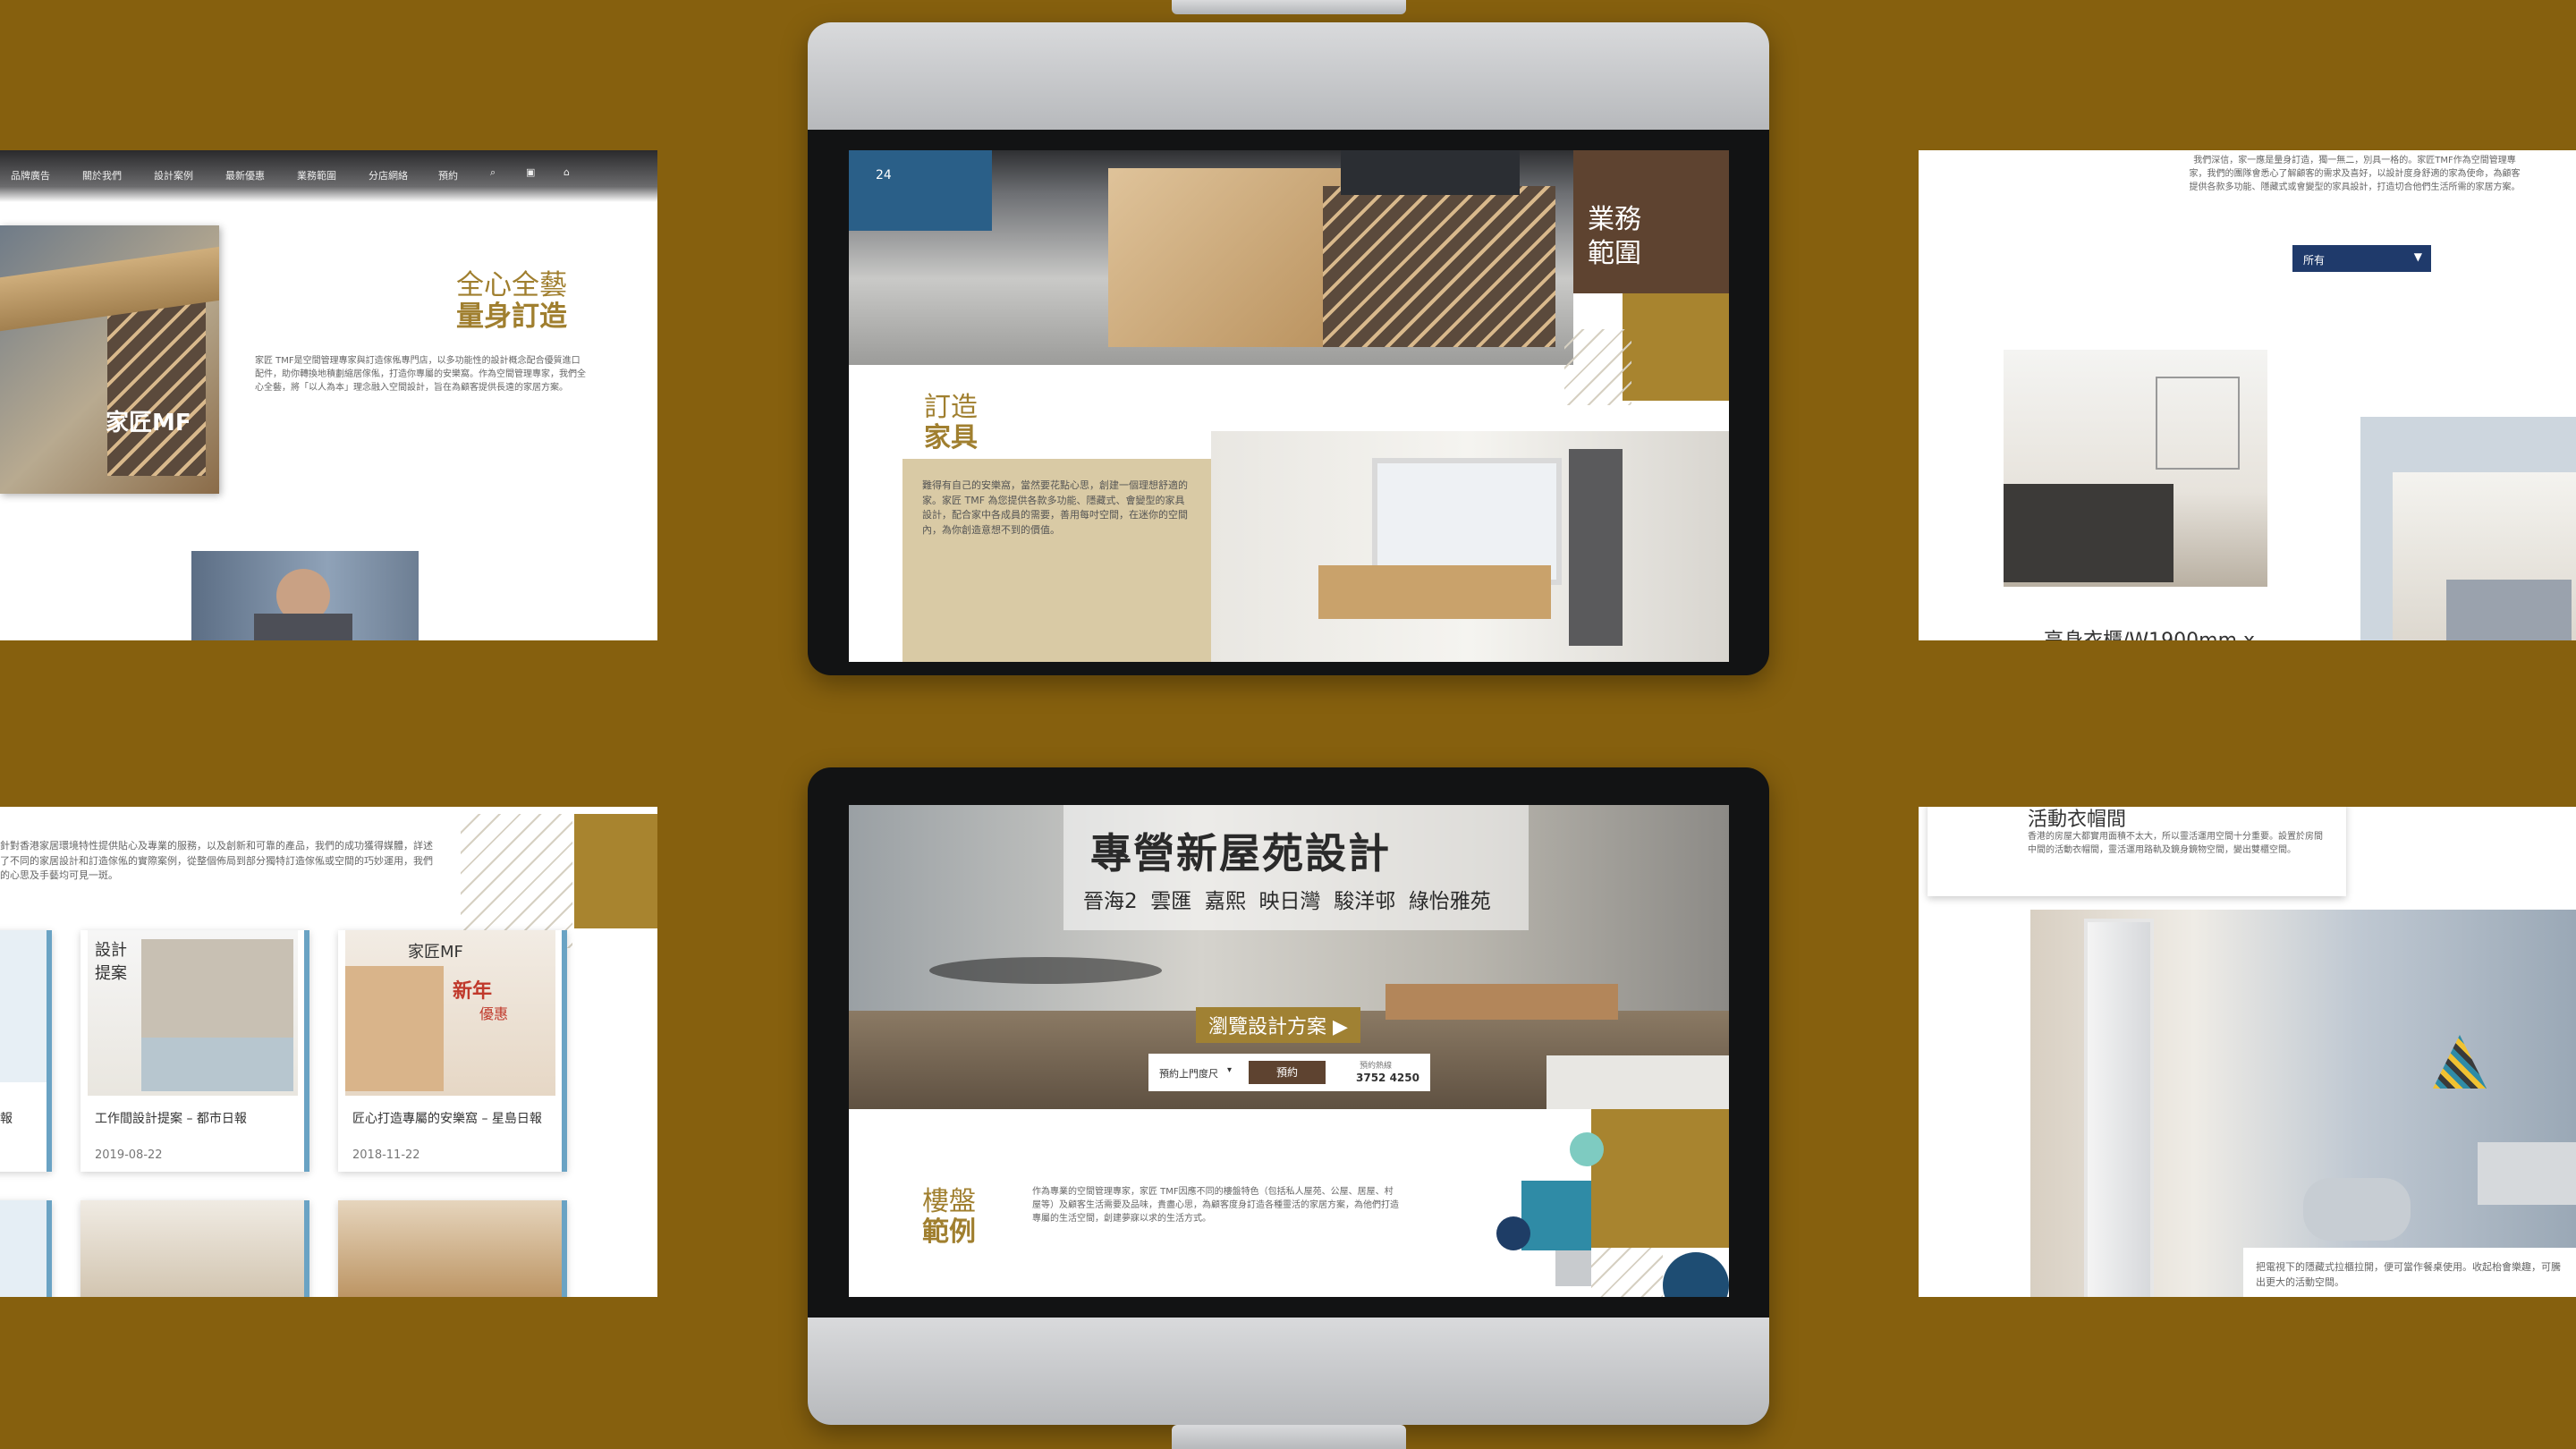 The image size is (2576, 1449). I want to click on store-sign: 家匠MF, so click(148, 423).